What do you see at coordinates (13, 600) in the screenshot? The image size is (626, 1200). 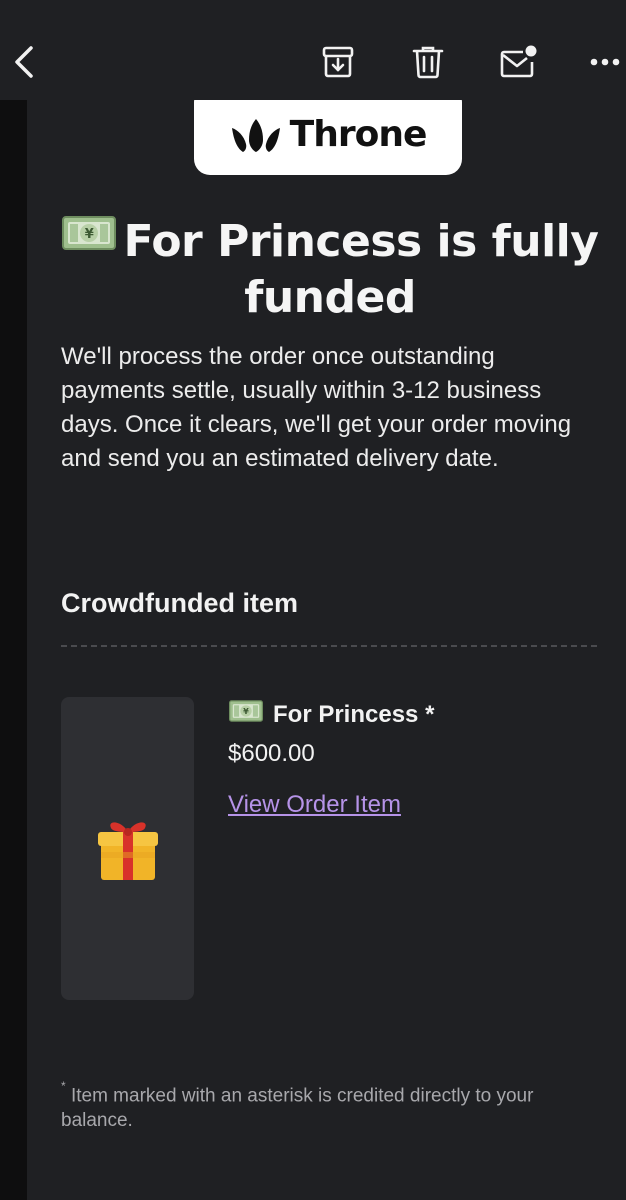 I see `left-edge-strip` at bounding box center [13, 600].